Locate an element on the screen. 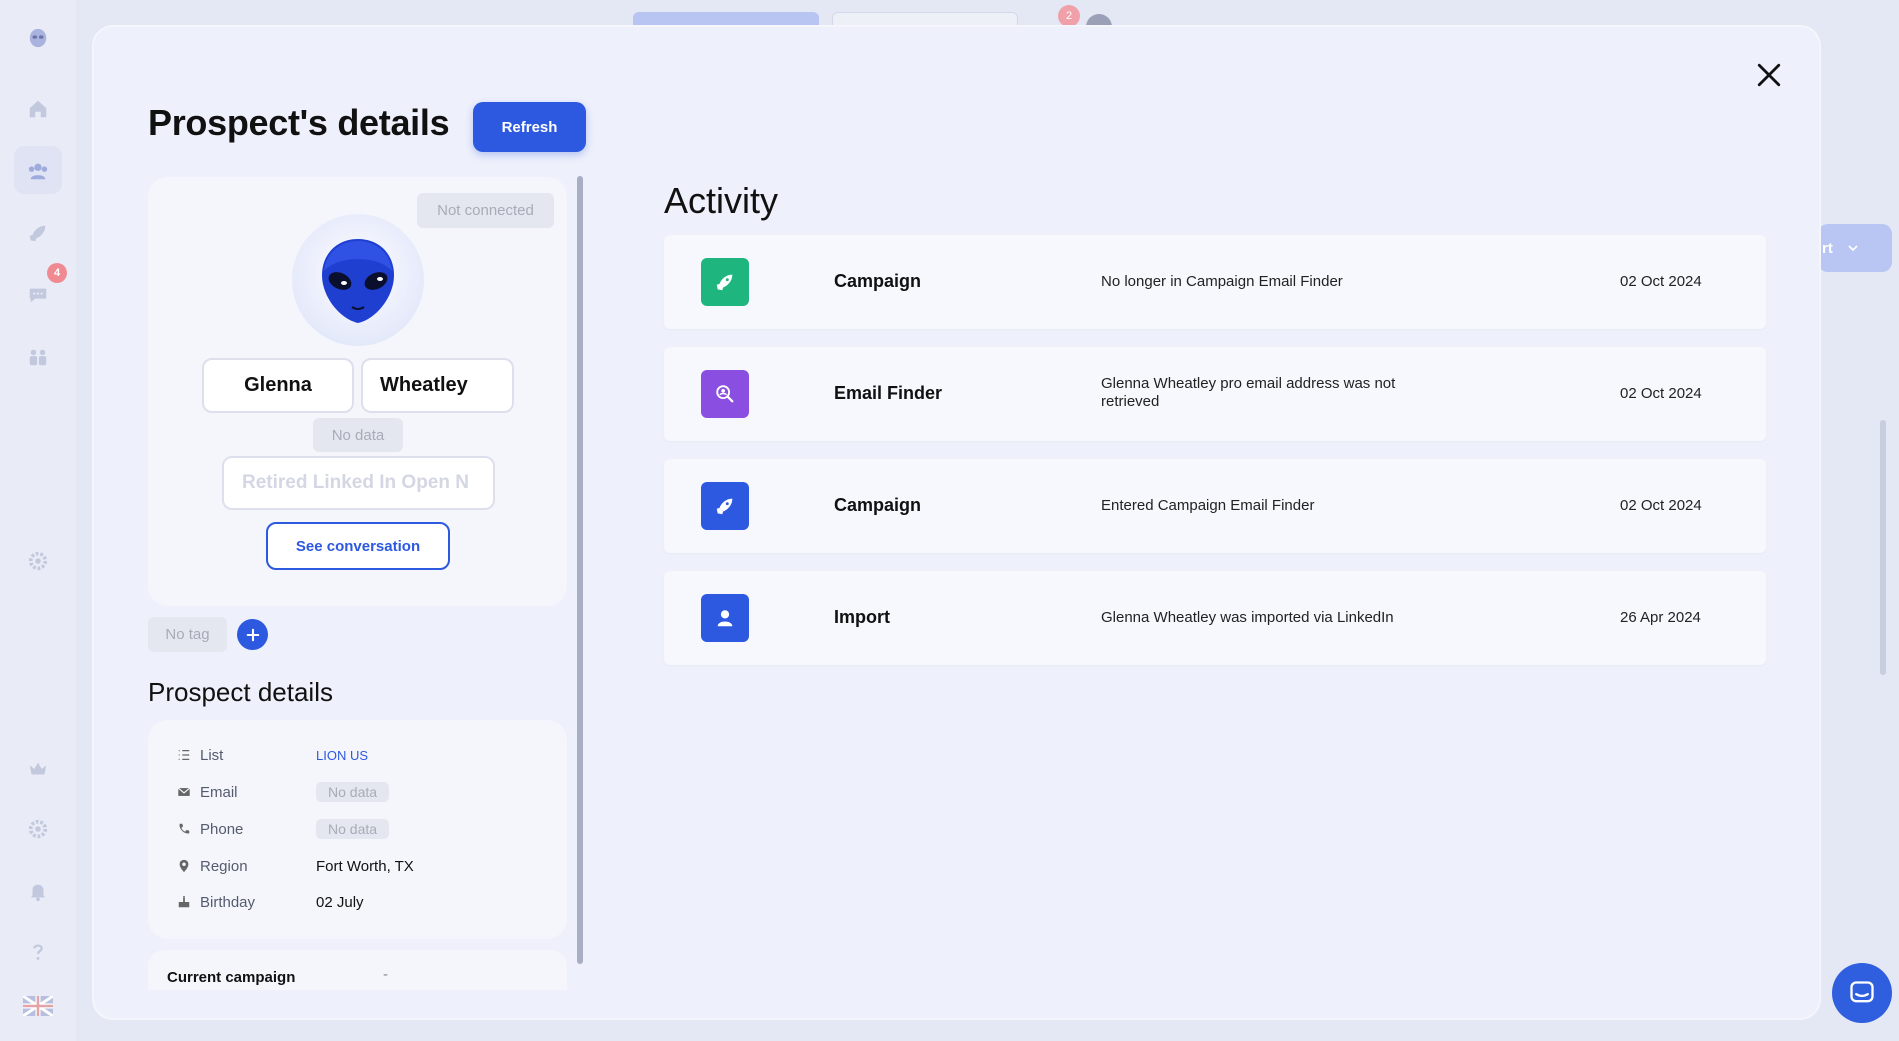 The width and height of the screenshot is (1899, 1041). phone-icon is located at coordinates (184, 829).